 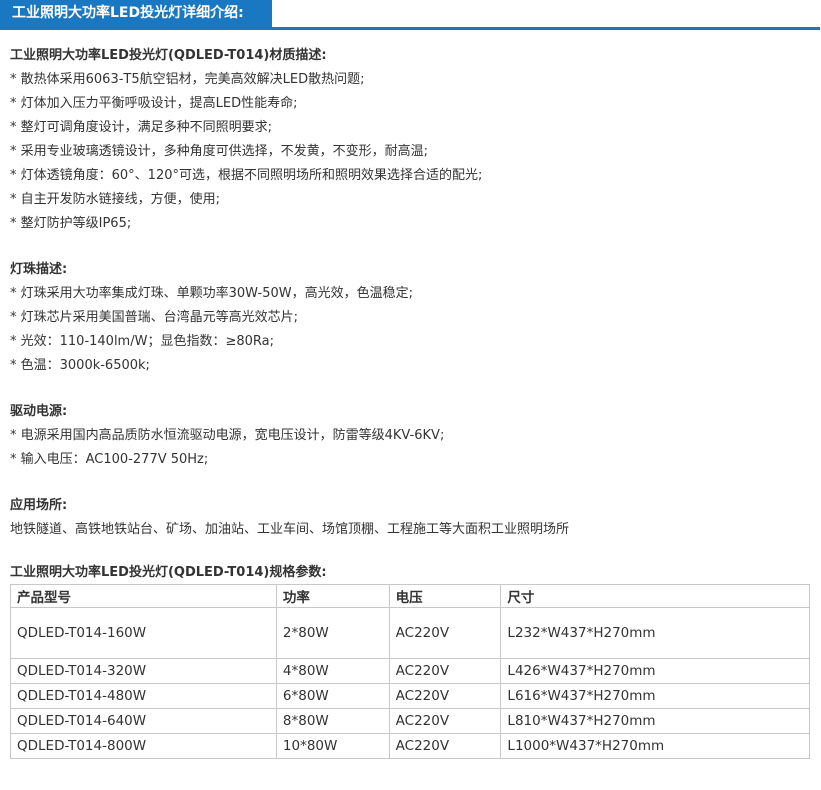 I want to click on list-item: * 灯珠芯片采用美国普瑞、台湾晶元等高光效芯片;, so click(x=154, y=317).